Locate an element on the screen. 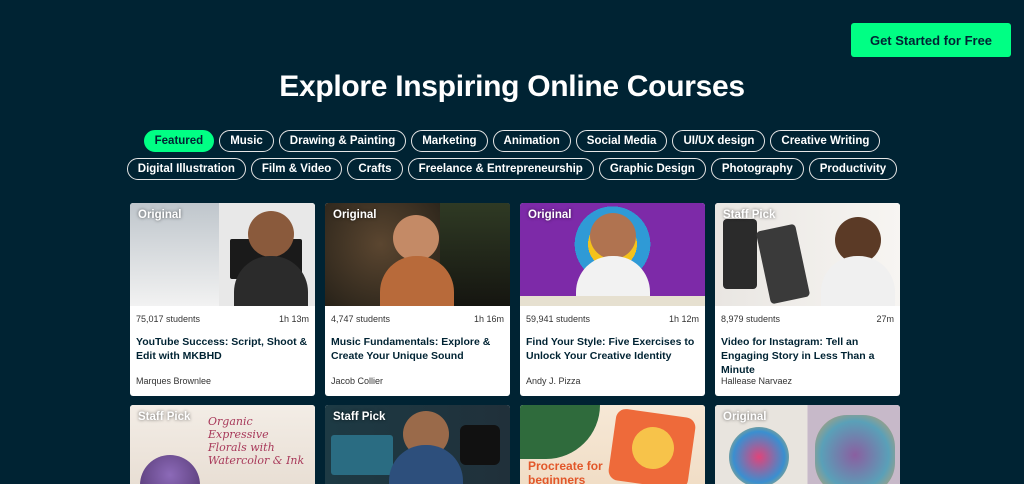 This screenshot has height=484, width=1024. course-thumbnail: Procreate for beginners is located at coordinates (612, 444).